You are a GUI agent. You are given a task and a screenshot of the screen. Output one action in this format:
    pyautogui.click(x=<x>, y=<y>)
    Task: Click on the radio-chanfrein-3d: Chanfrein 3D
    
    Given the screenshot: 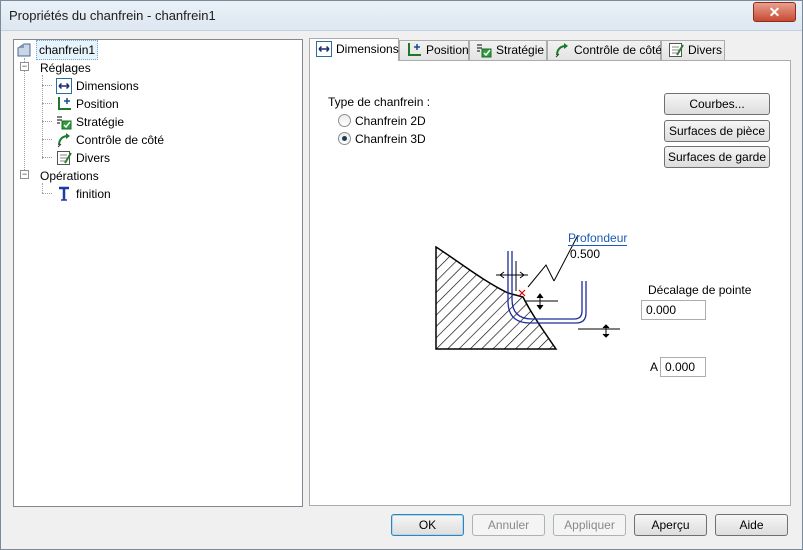 What is the action you would take?
    pyautogui.click(x=382, y=139)
    